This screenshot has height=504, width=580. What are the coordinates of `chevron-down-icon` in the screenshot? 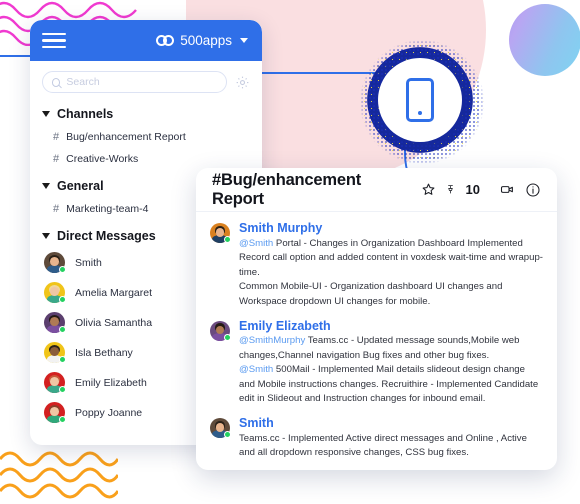 It's located at (244, 40).